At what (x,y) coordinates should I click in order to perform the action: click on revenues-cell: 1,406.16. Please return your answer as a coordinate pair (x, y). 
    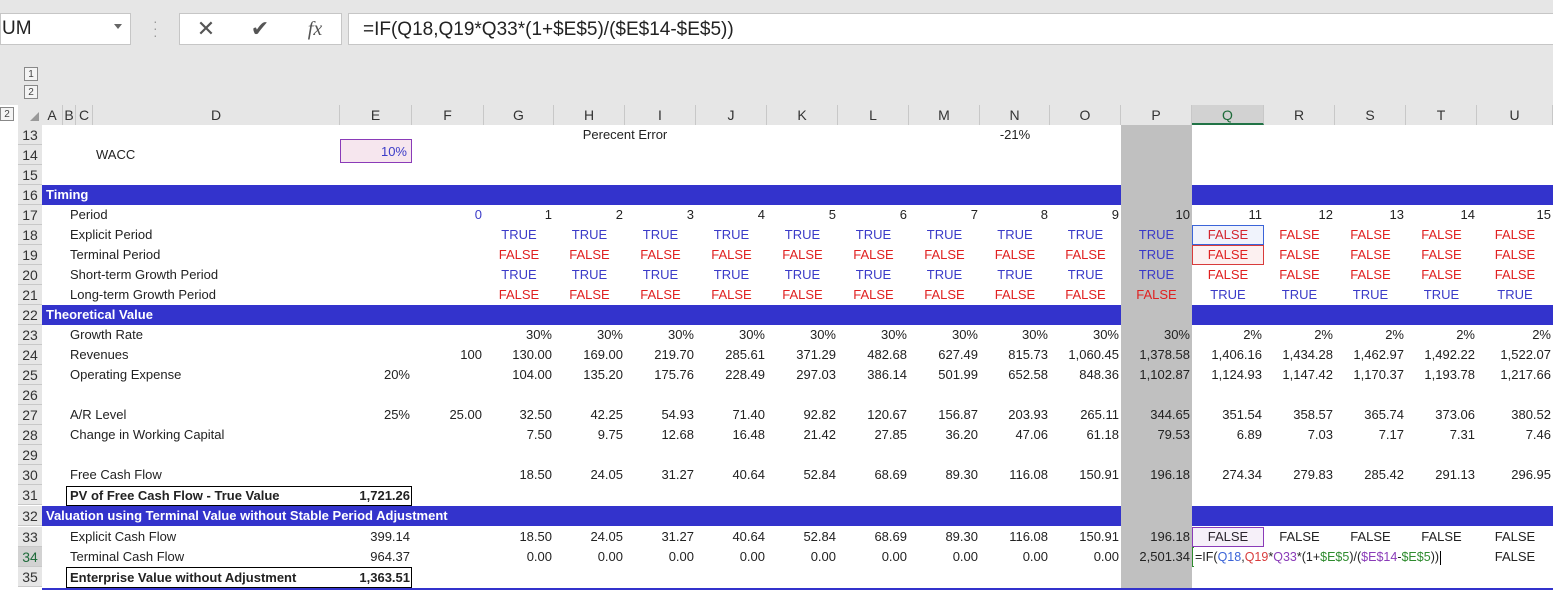
    Looking at the image, I should click on (1236, 354).